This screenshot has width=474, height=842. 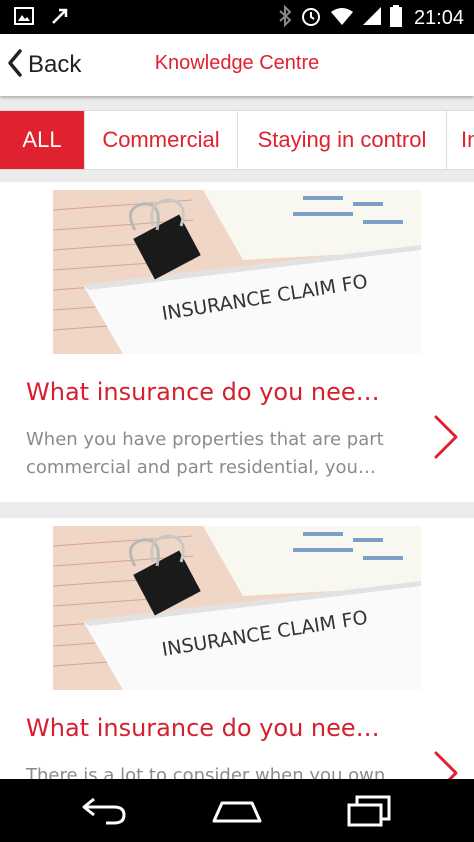 I want to click on signal-icon, so click(x=372, y=18).